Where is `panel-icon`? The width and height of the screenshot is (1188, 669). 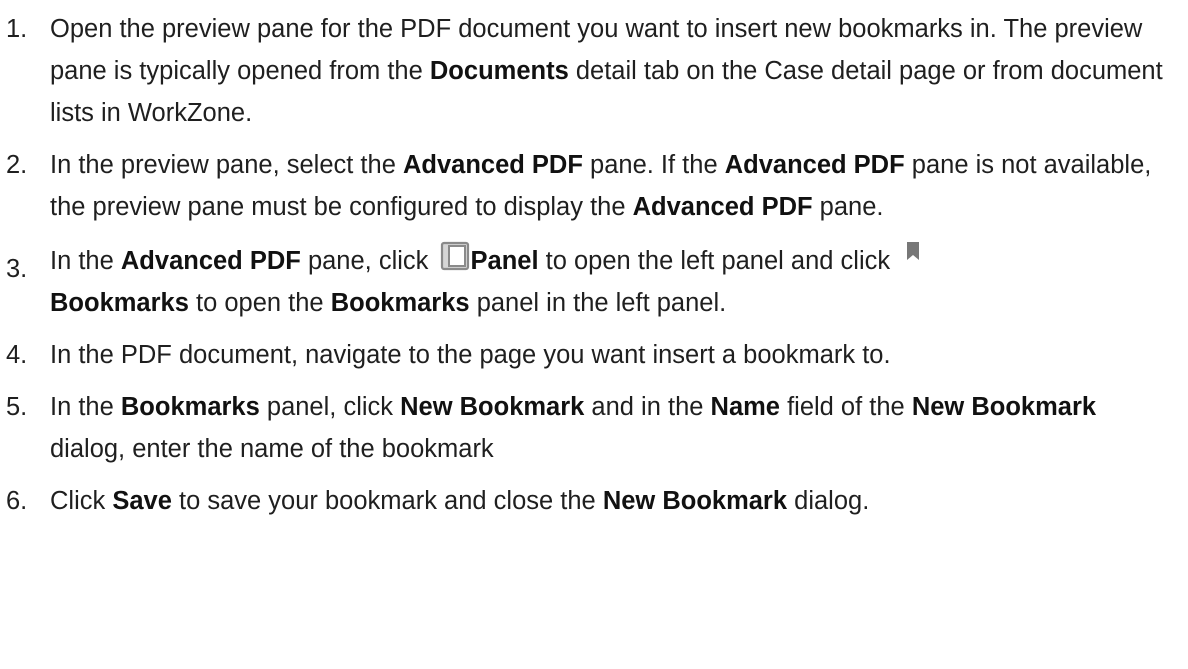 panel-icon is located at coordinates (454, 256).